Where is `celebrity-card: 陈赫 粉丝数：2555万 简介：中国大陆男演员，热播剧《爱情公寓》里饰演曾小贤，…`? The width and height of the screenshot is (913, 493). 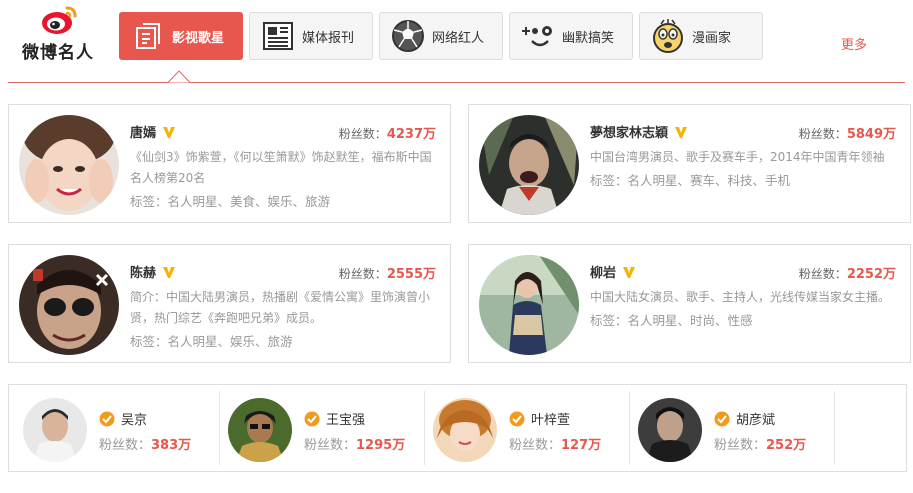
celebrity-card: 陈赫 粉丝数：2555万 简介：中国大陆男演员，热播剧《爱情公寓》里饰演曾小贤，… is located at coordinates (229, 303).